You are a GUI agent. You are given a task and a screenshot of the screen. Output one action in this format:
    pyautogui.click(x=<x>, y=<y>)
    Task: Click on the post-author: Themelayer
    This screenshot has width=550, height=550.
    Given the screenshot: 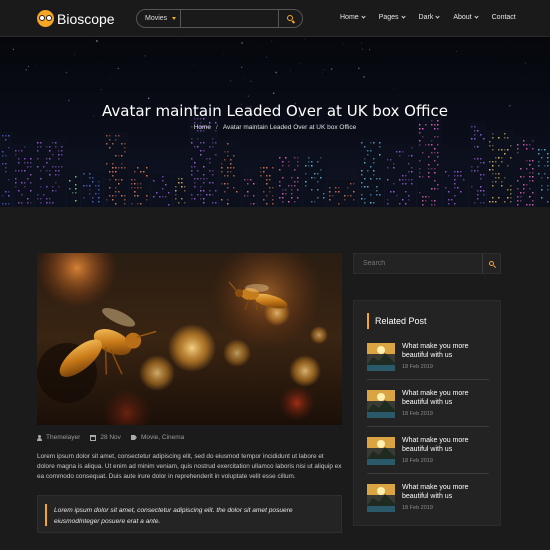 What is the action you would take?
    pyautogui.click(x=58, y=437)
    